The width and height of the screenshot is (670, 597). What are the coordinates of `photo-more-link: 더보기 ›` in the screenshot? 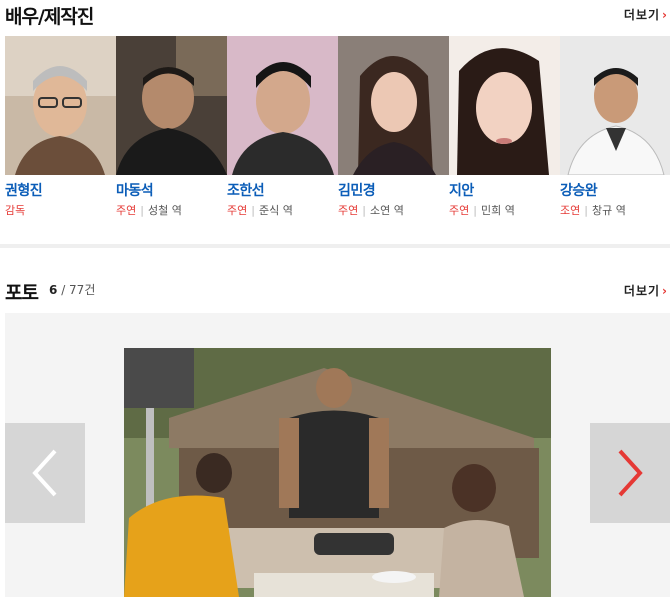 It's located at (646, 290).